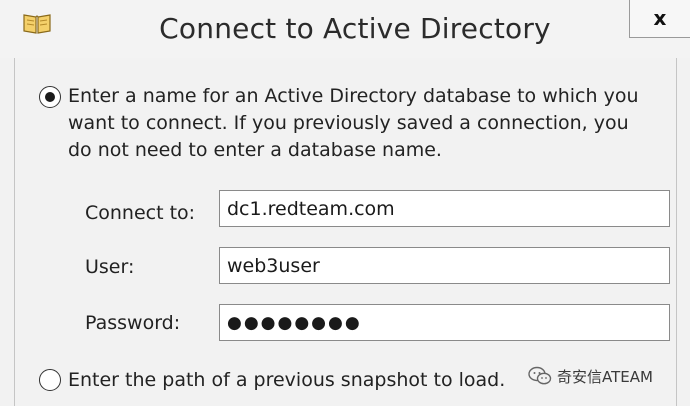  Describe the element at coordinates (540, 375) in the screenshot. I see `wechat-icon` at that location.